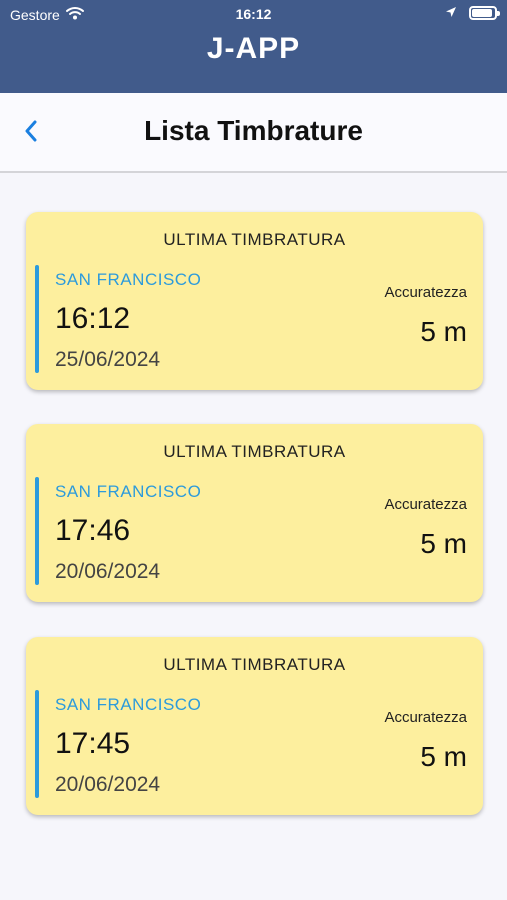 The image size is (507, 900). Describe the element at coordinates (93, 318) in the screenshot. I see `card-time: 16:12` at that location.